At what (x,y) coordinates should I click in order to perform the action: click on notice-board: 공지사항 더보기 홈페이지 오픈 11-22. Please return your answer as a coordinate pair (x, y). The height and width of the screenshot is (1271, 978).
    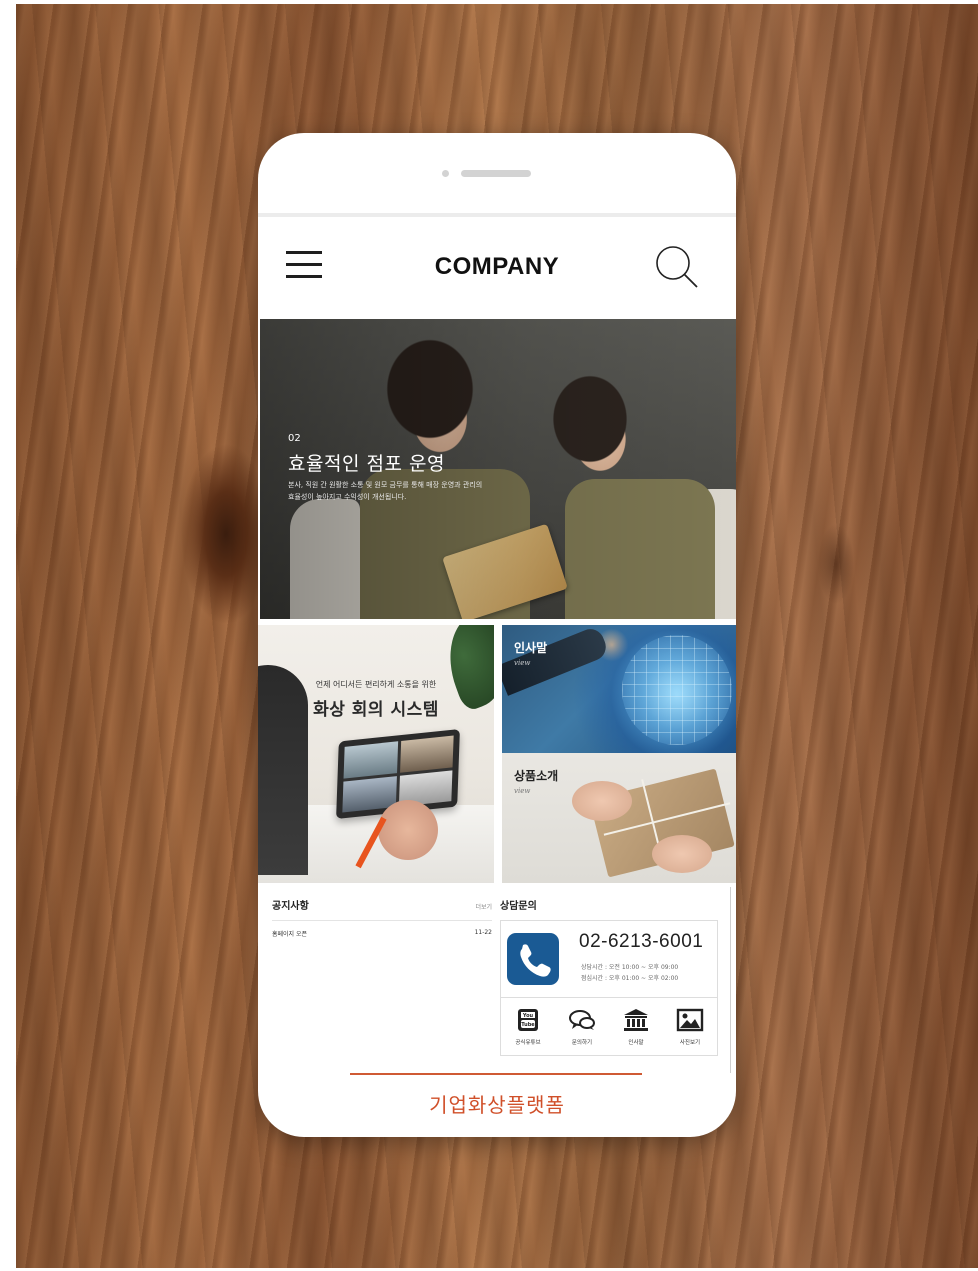
    Looking at the image, I should click on (382, 917).